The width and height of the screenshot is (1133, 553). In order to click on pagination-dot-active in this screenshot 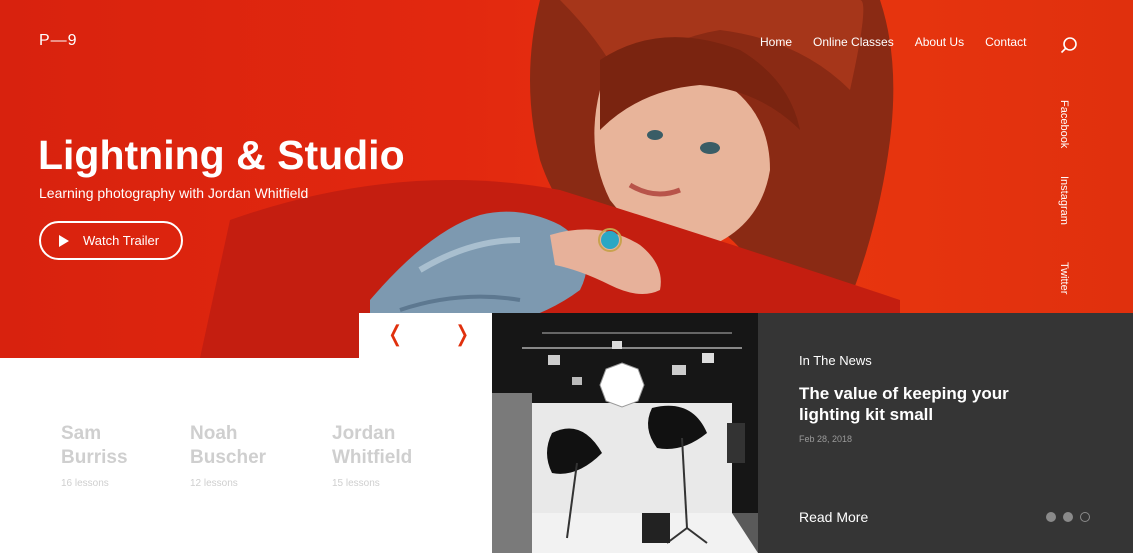, I will do `click(1085, 517)`.